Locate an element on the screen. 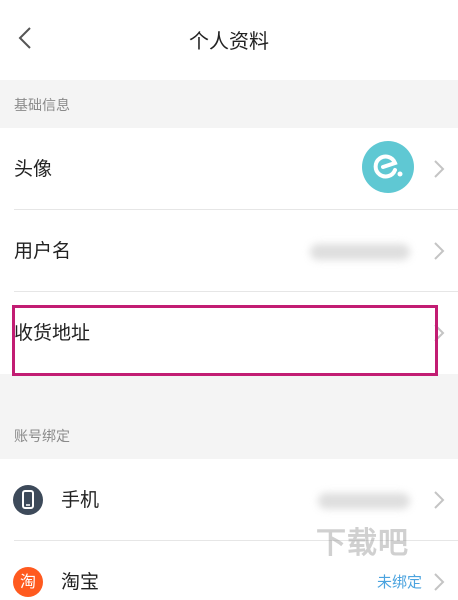  row-username: 用户名 is located at coordinates (229, 251).